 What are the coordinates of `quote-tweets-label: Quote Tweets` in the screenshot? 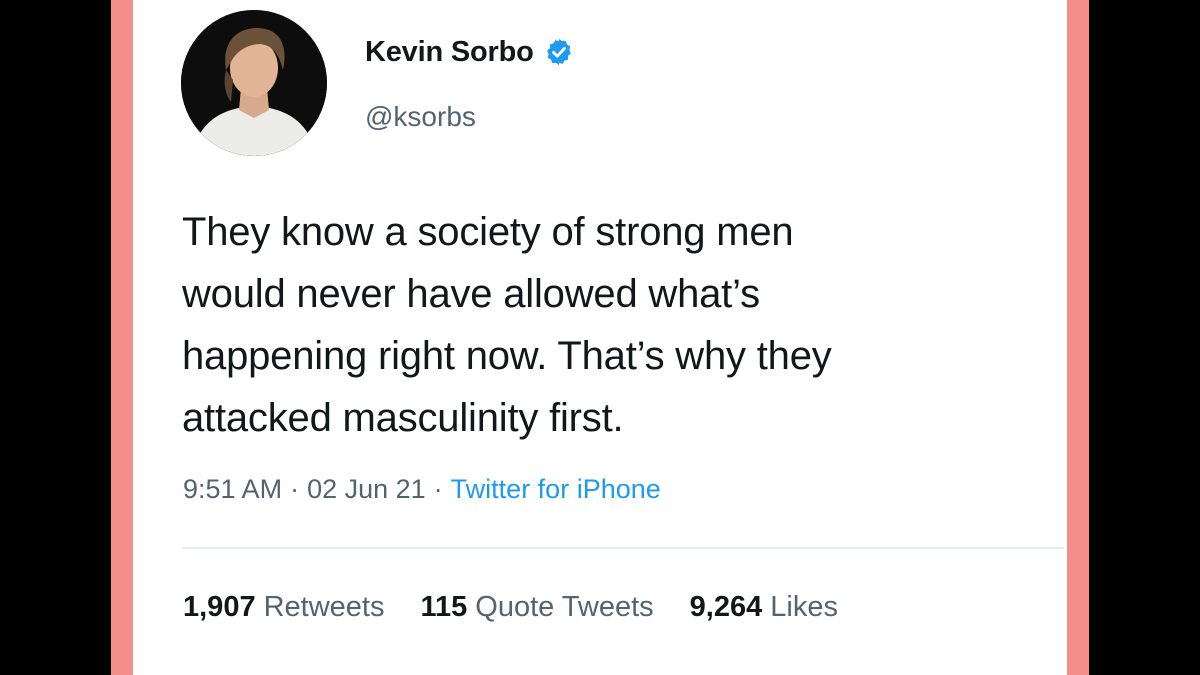 It's located at (564, 607).